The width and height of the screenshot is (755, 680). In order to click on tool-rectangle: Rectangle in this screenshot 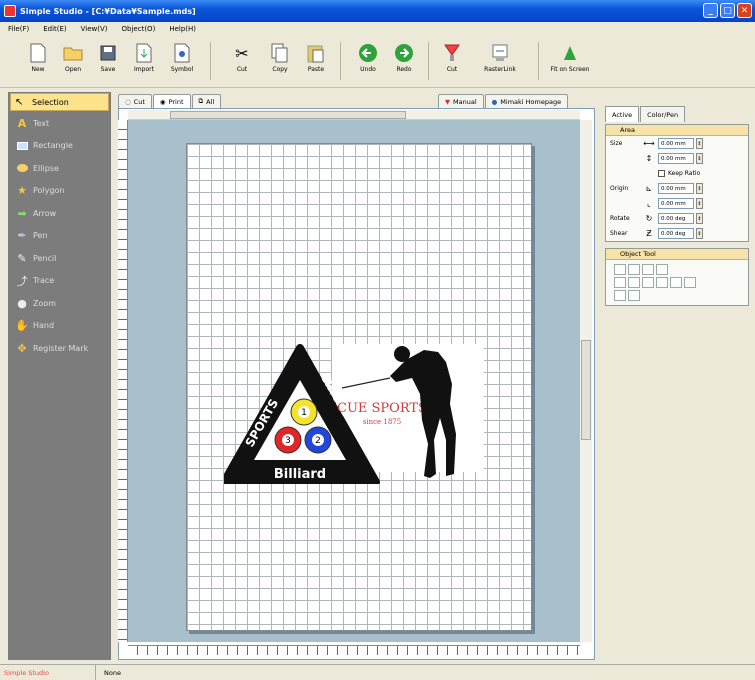, I will do `click(59, 146)`.